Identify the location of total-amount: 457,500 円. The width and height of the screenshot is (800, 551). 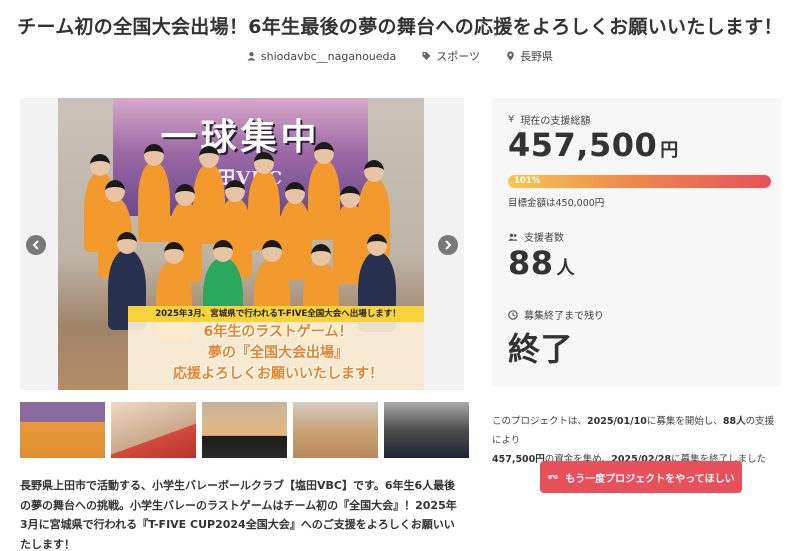
(593, 145).